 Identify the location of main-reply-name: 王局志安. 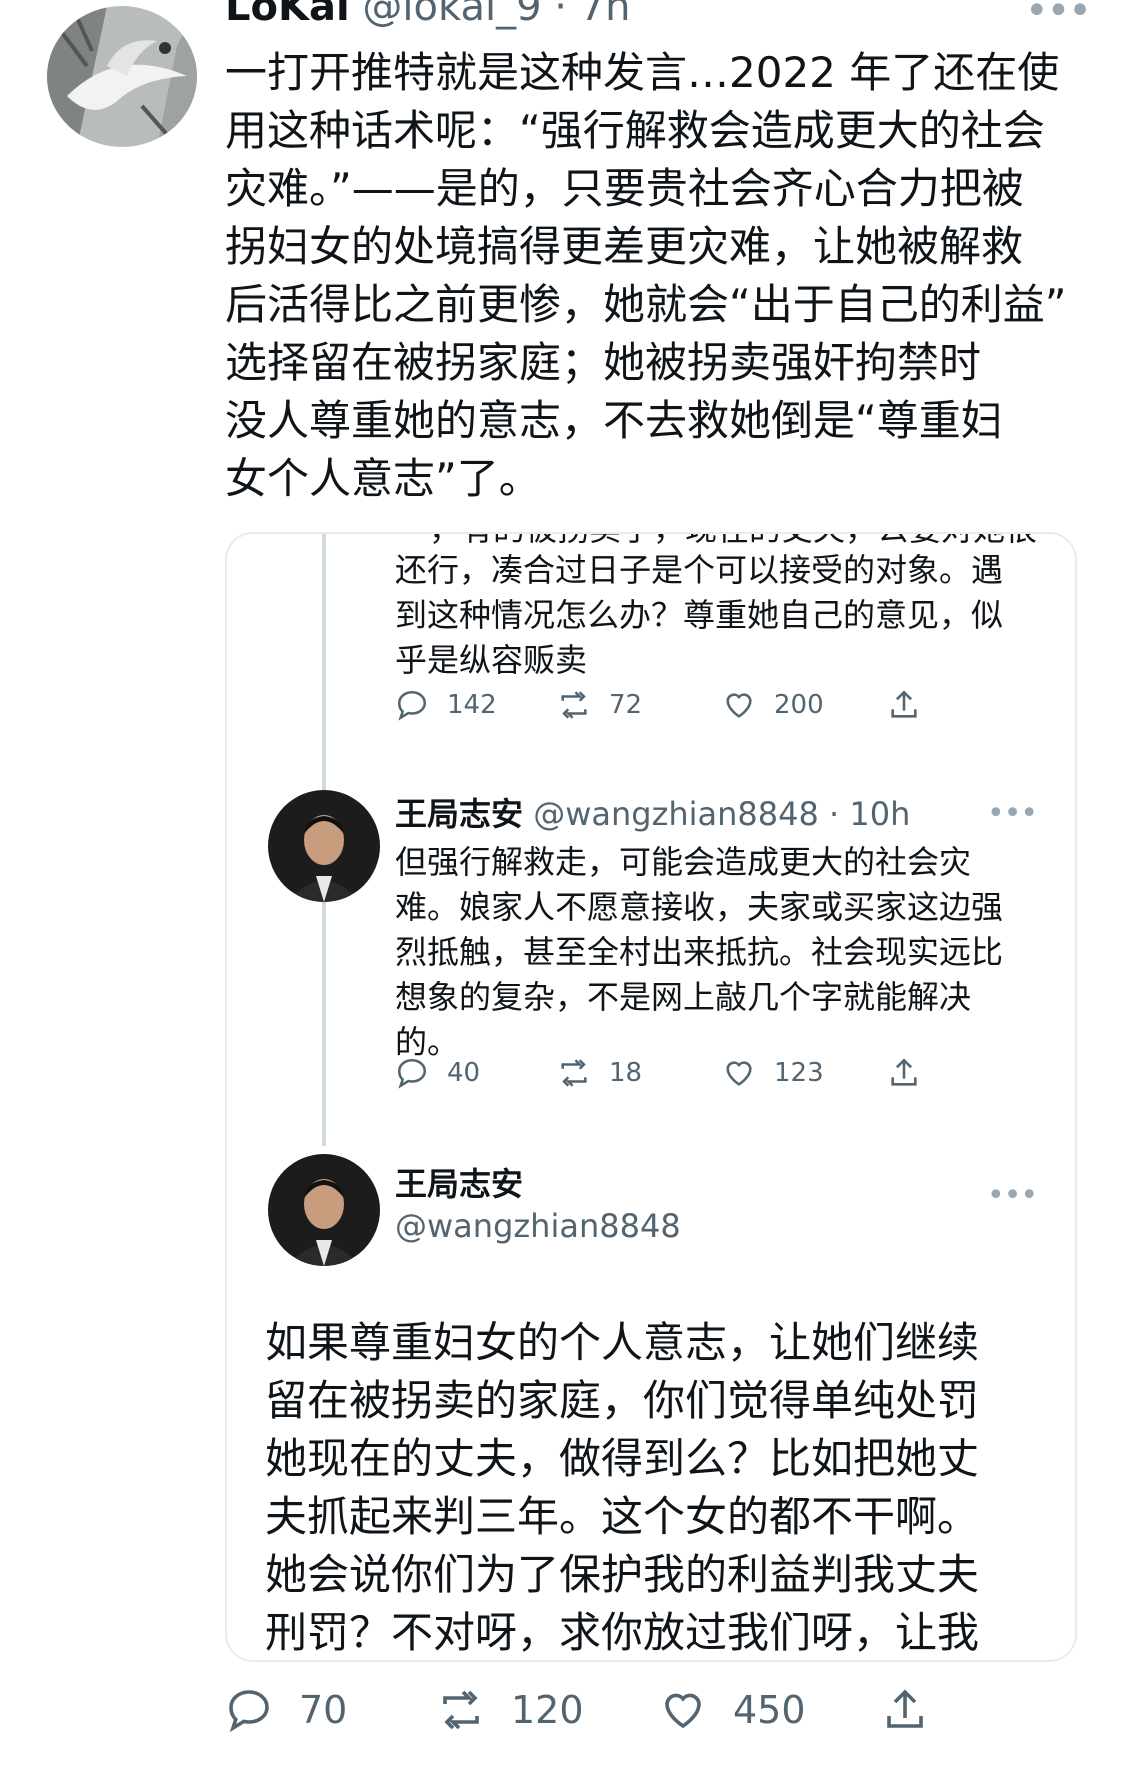
(459, 1184).